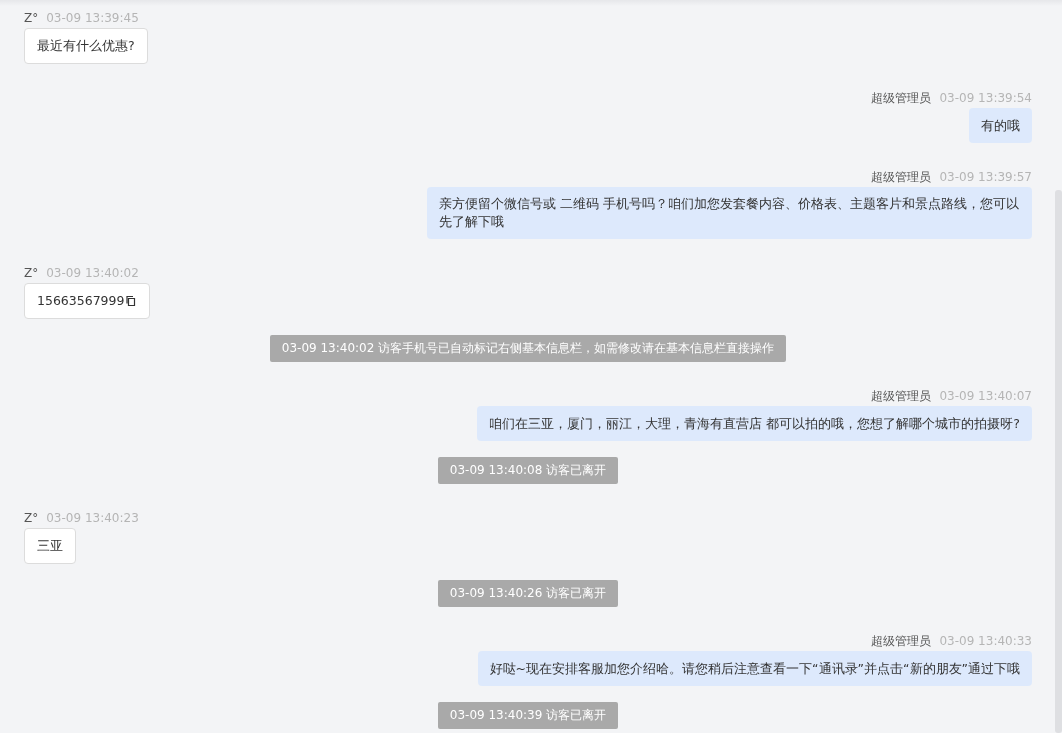  What do you see at coordinates (131, 301) in the screenshot?
I see `copy-icon` at bounding box center [131, 301].